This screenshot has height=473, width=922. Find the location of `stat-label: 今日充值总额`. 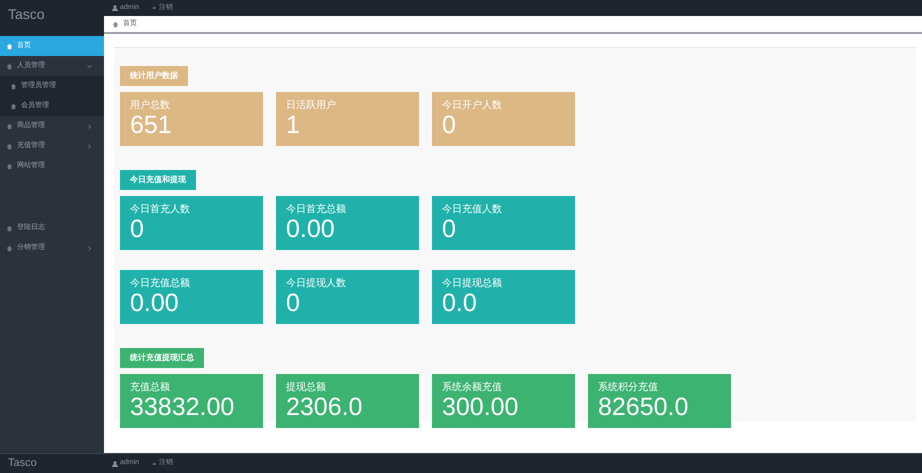

stat-label: 今日充值总额 is located at coordinates (160, 284).